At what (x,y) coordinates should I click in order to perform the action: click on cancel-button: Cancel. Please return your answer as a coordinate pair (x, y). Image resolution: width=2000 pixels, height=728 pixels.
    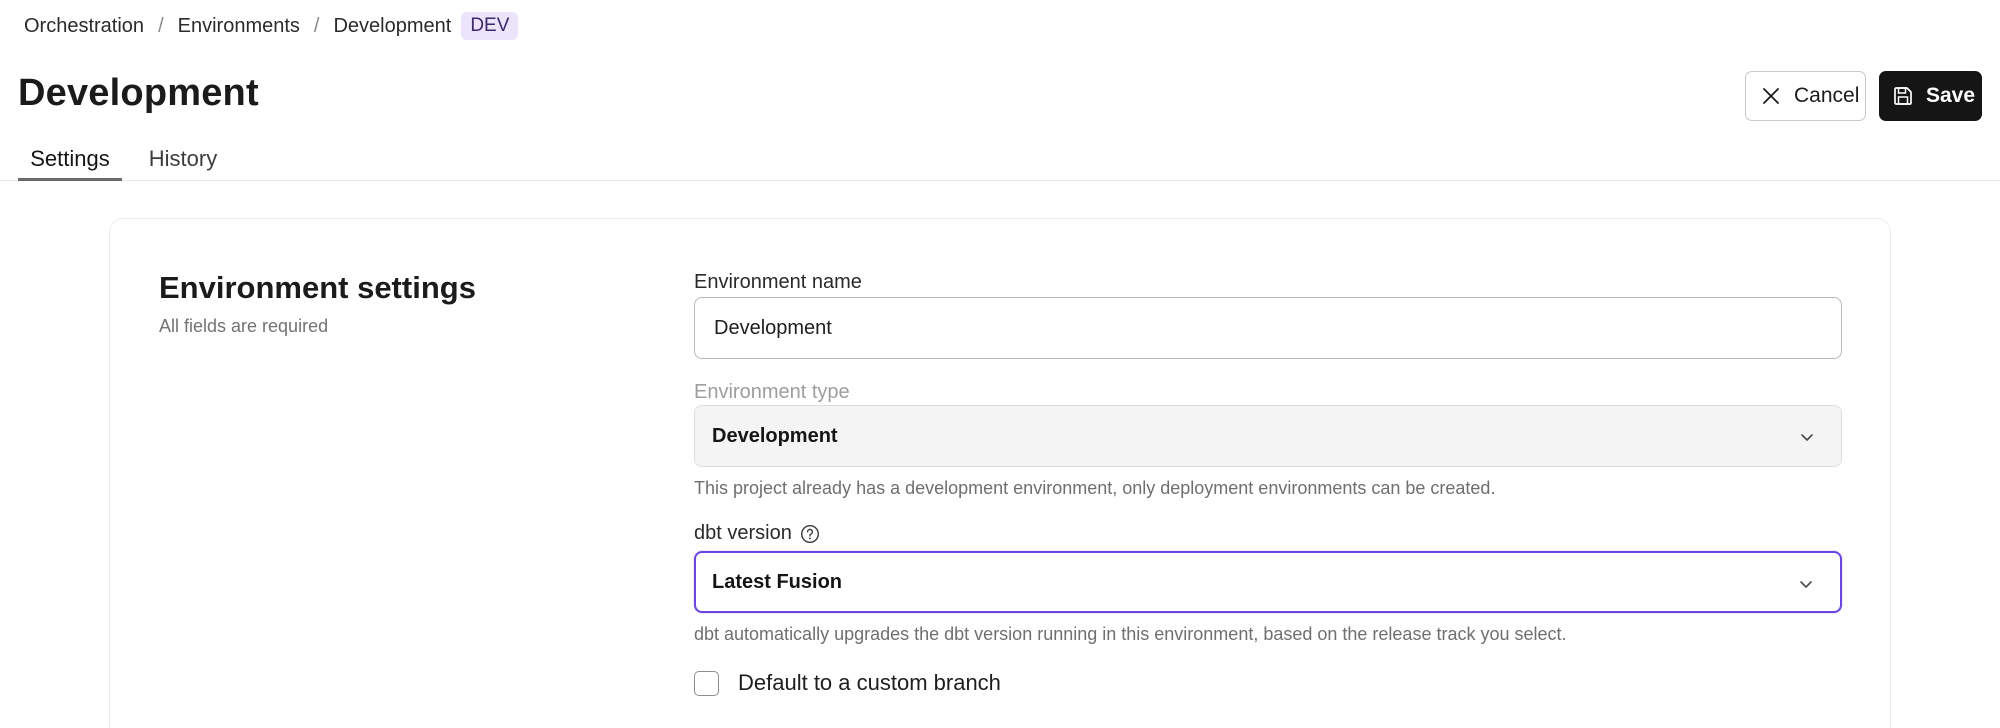
    Looking at the image, I should click on (1805, 96).